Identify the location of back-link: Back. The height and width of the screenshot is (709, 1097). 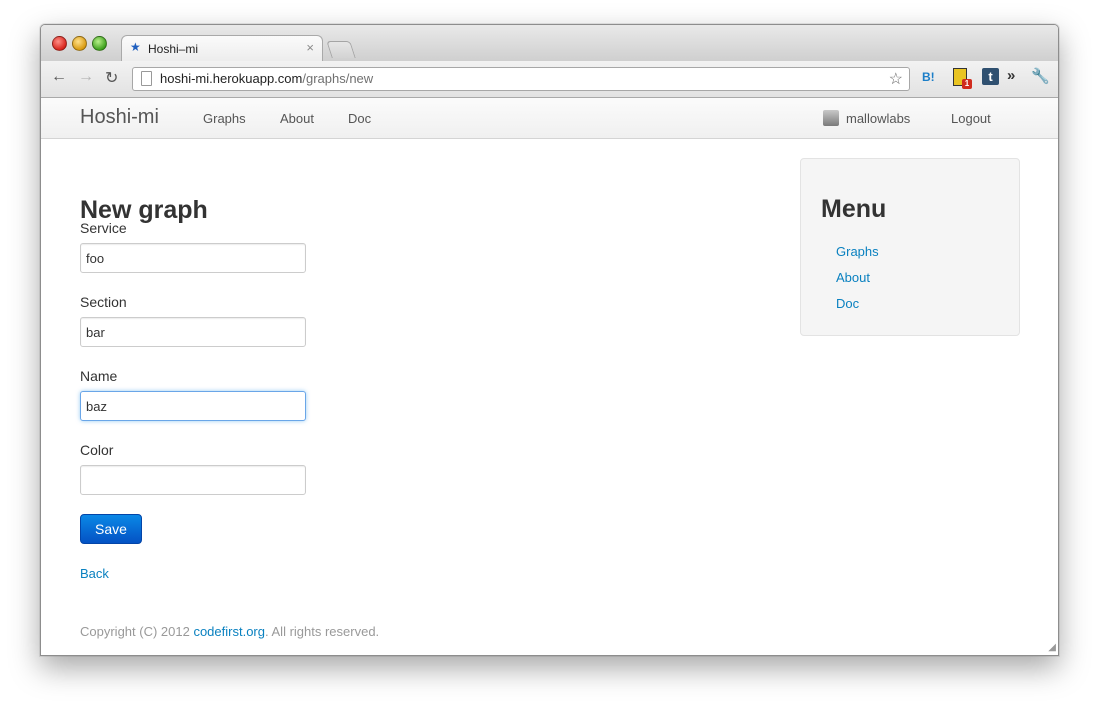
(94, 573).